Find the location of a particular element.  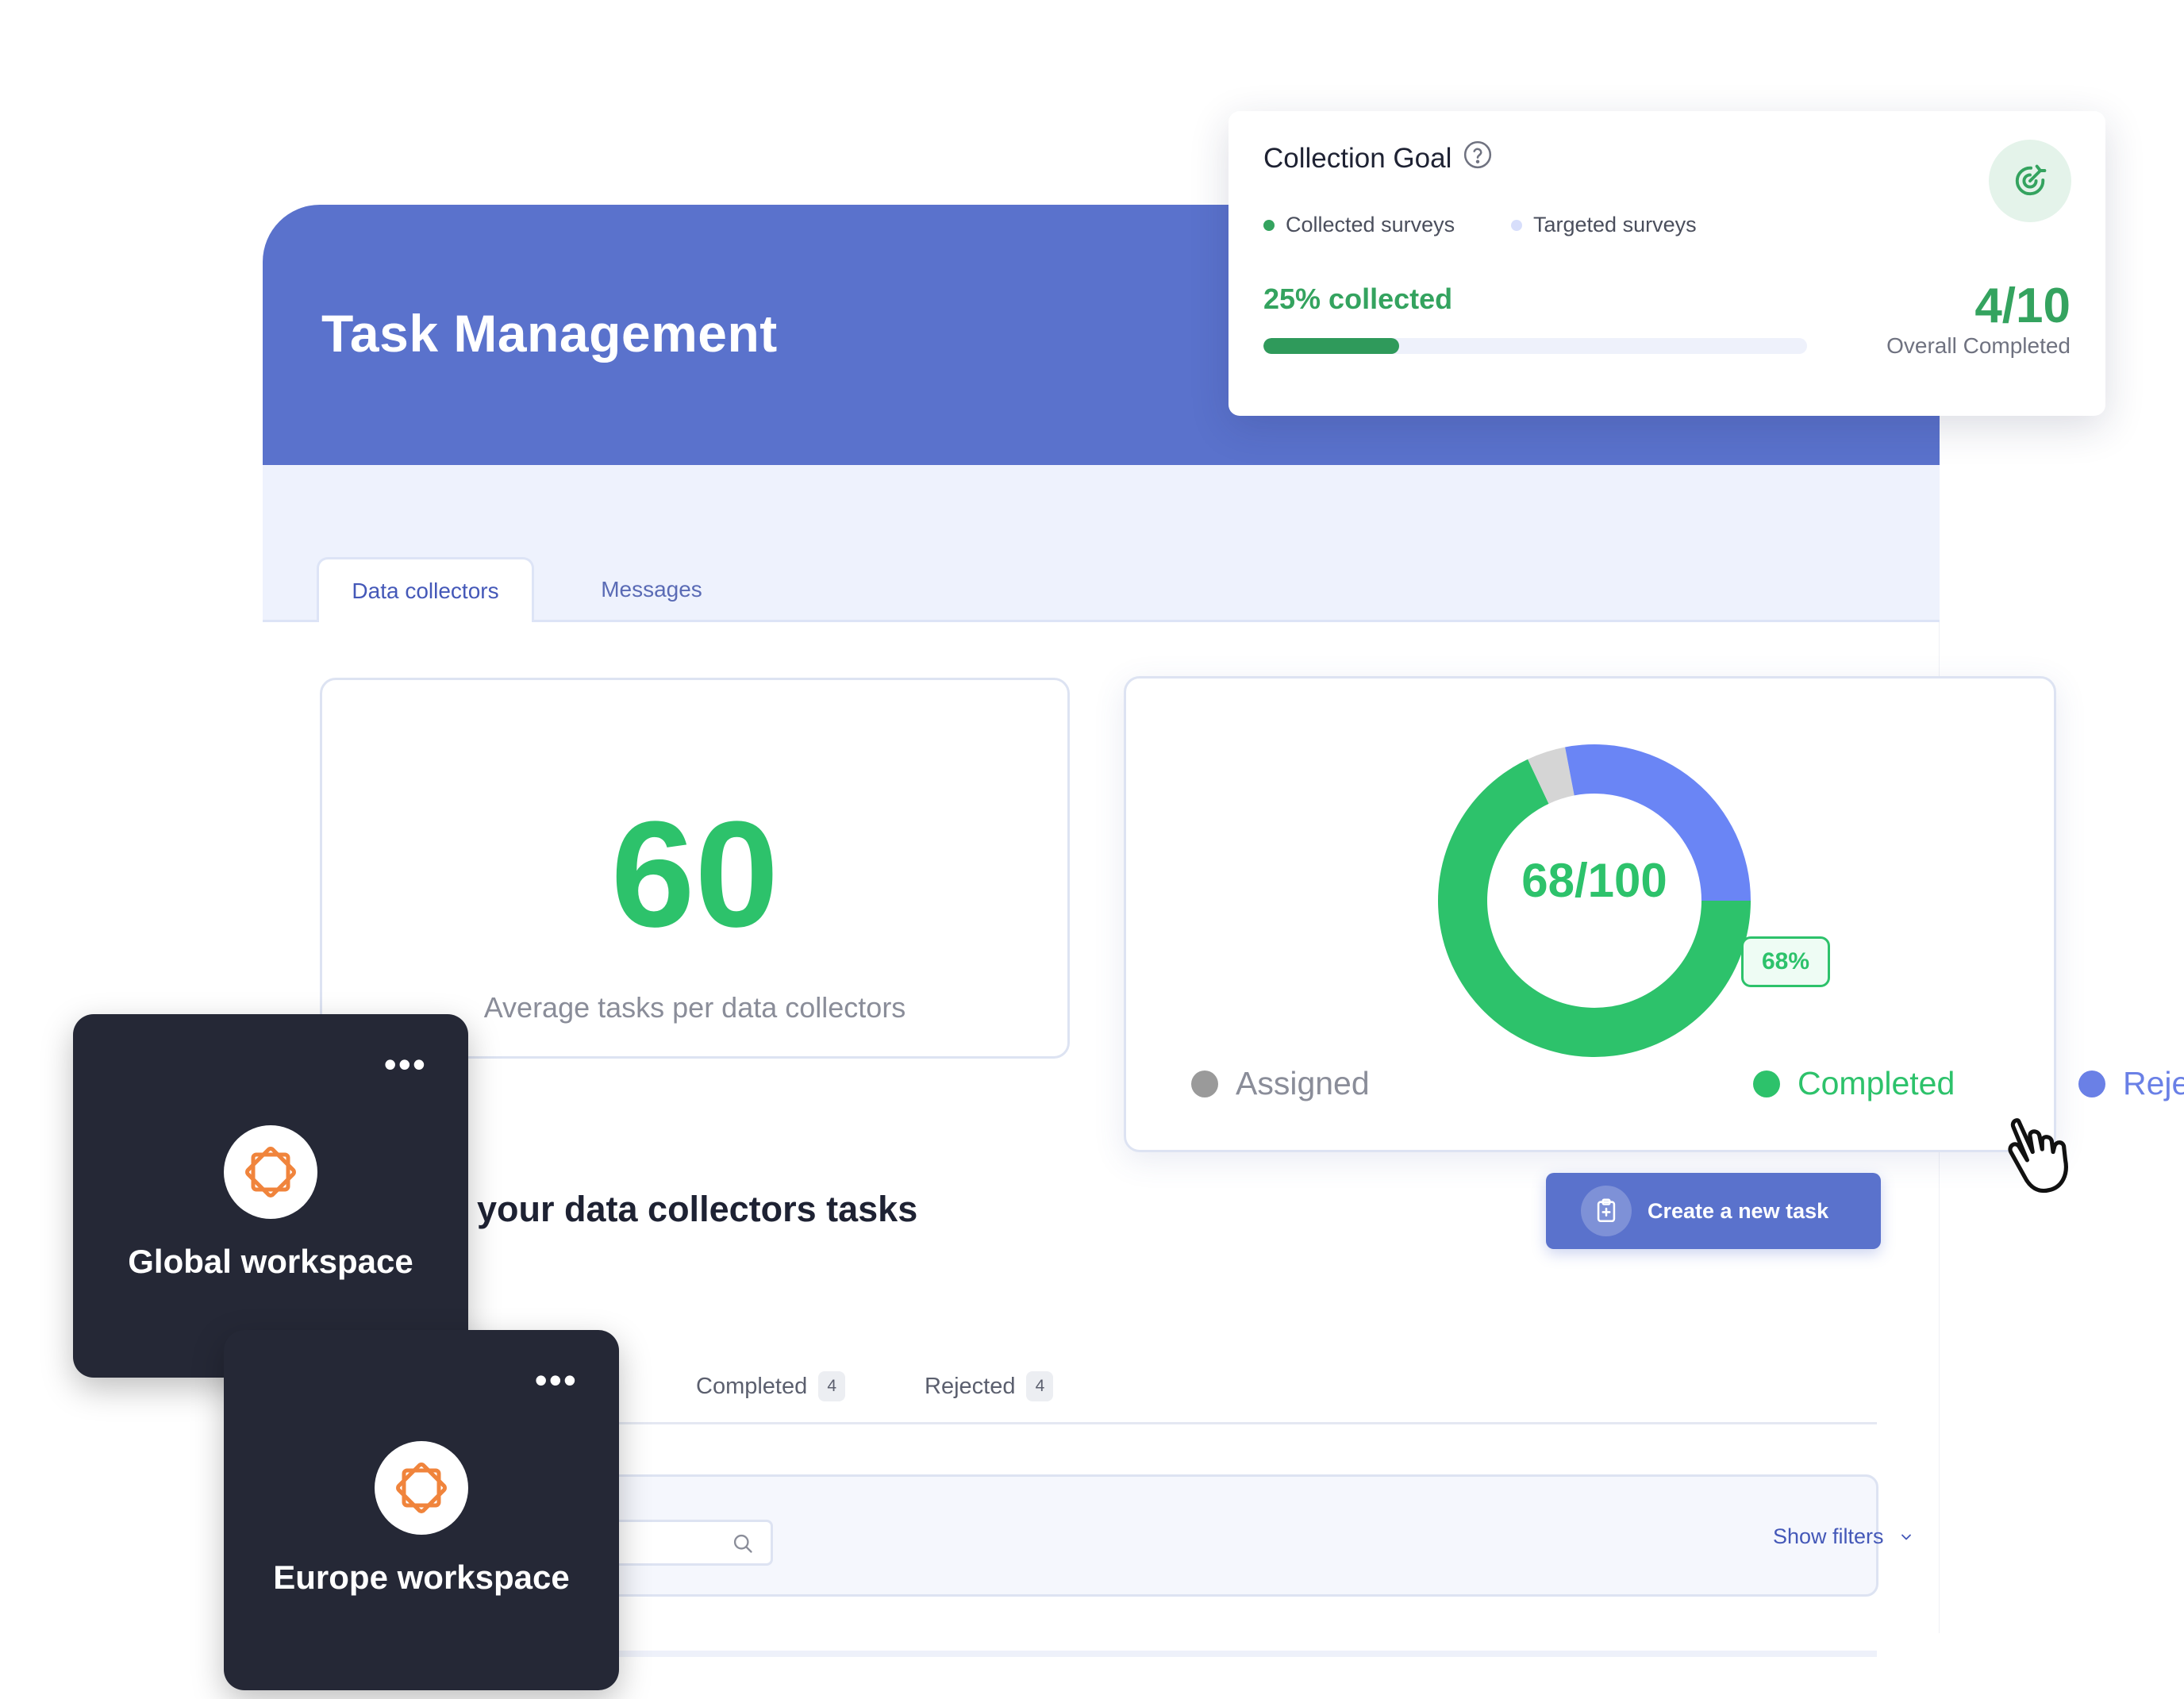

legend-dot-completed is located at coordinates (1766, 1083).